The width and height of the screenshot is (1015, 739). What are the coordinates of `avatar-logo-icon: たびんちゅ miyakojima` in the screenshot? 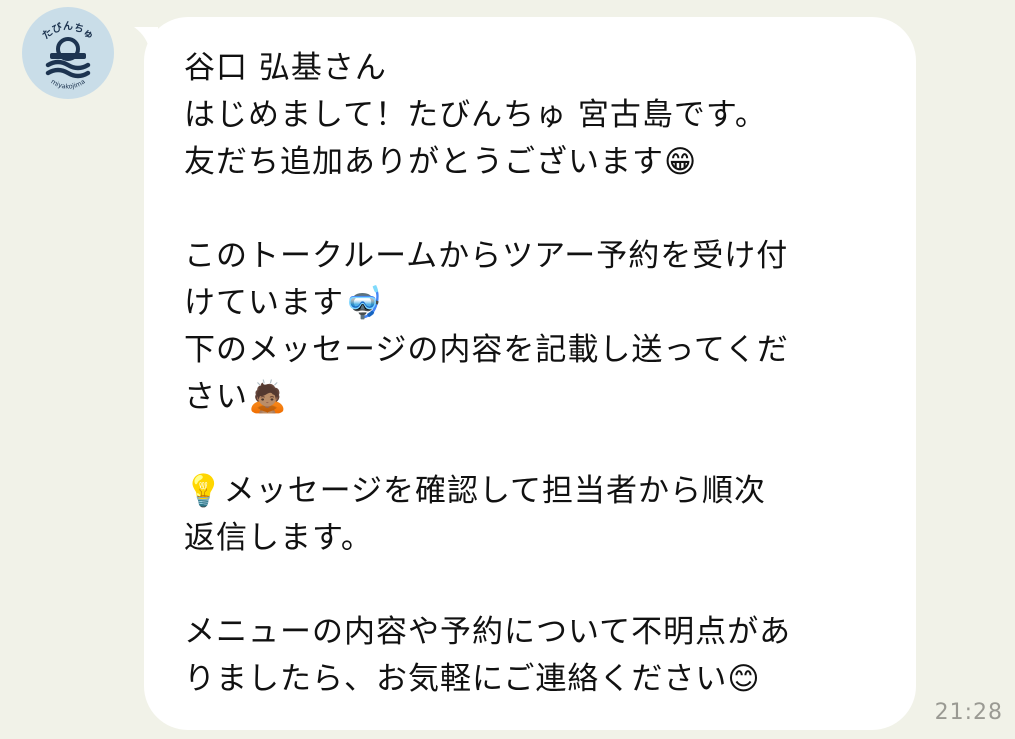 It's located at (68, 55).